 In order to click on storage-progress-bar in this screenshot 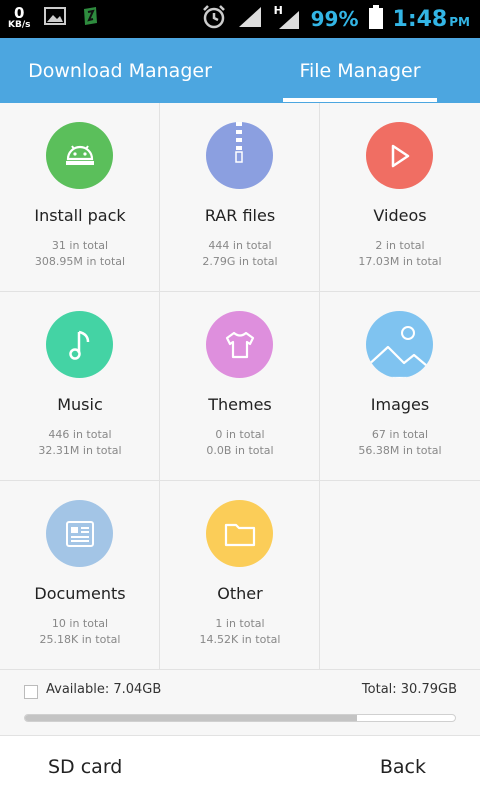, I will do `click(240, 718)`.